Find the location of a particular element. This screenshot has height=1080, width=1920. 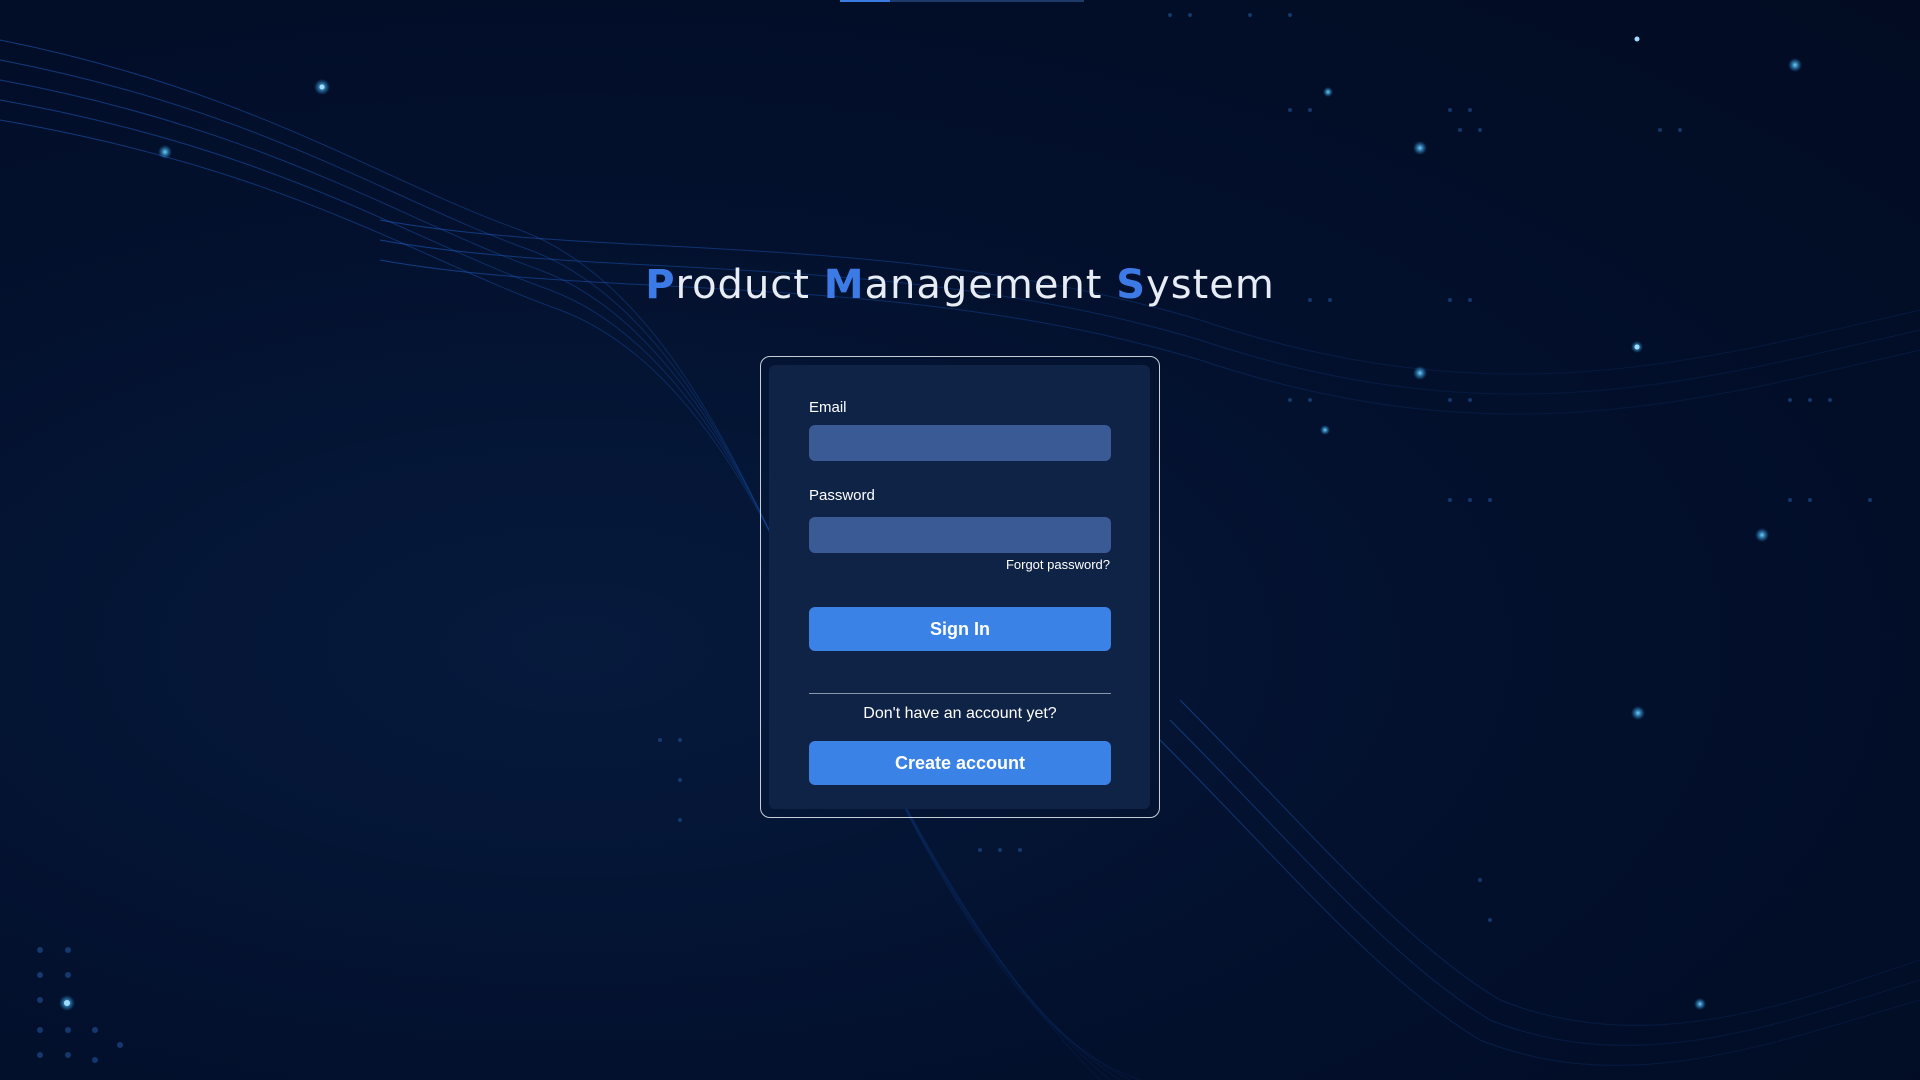

title-word-management: anagement is located at coordinates (990, 285).